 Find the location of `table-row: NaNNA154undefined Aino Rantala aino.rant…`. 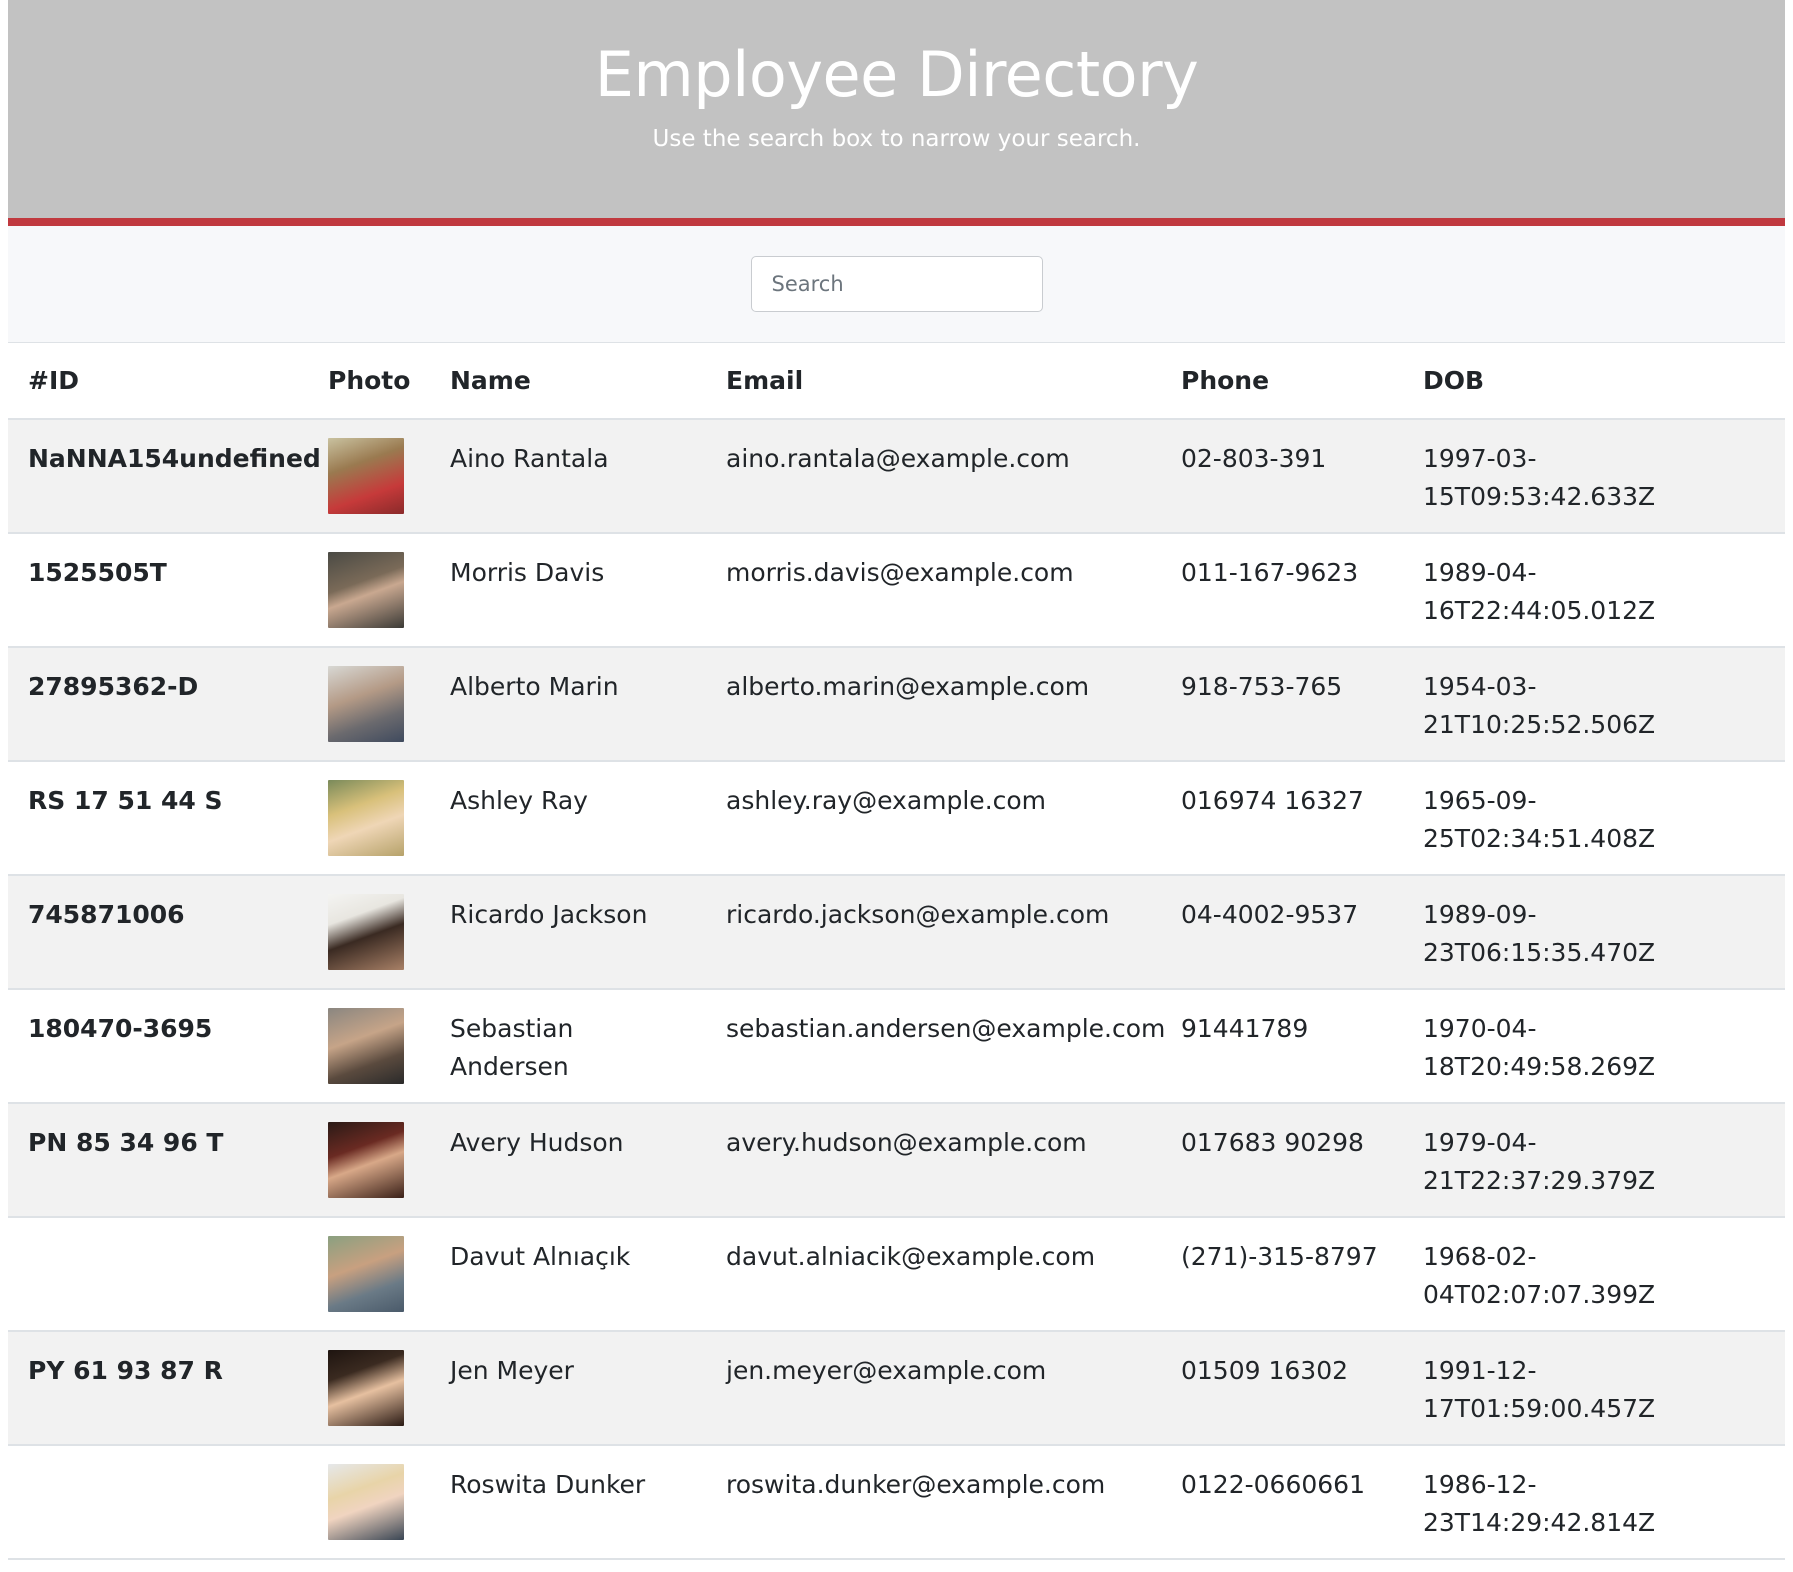

table-row: NaNNA154undefined Aino Rantala aino.rant… is located at coordinates (896, 476).